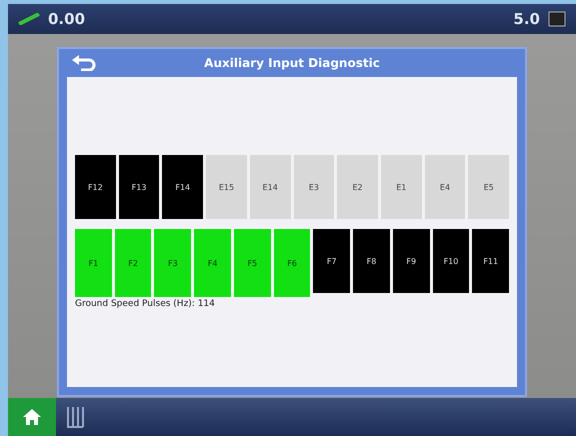  I want to click on input-indicator: F9, so click(411, 261).